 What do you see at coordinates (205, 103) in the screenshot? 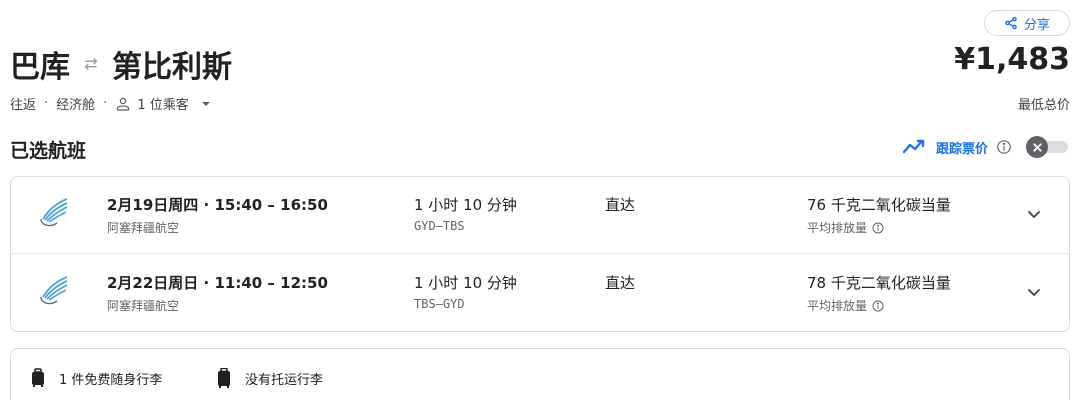
I see `caret-down-icon` at bounding box center [205, 103].